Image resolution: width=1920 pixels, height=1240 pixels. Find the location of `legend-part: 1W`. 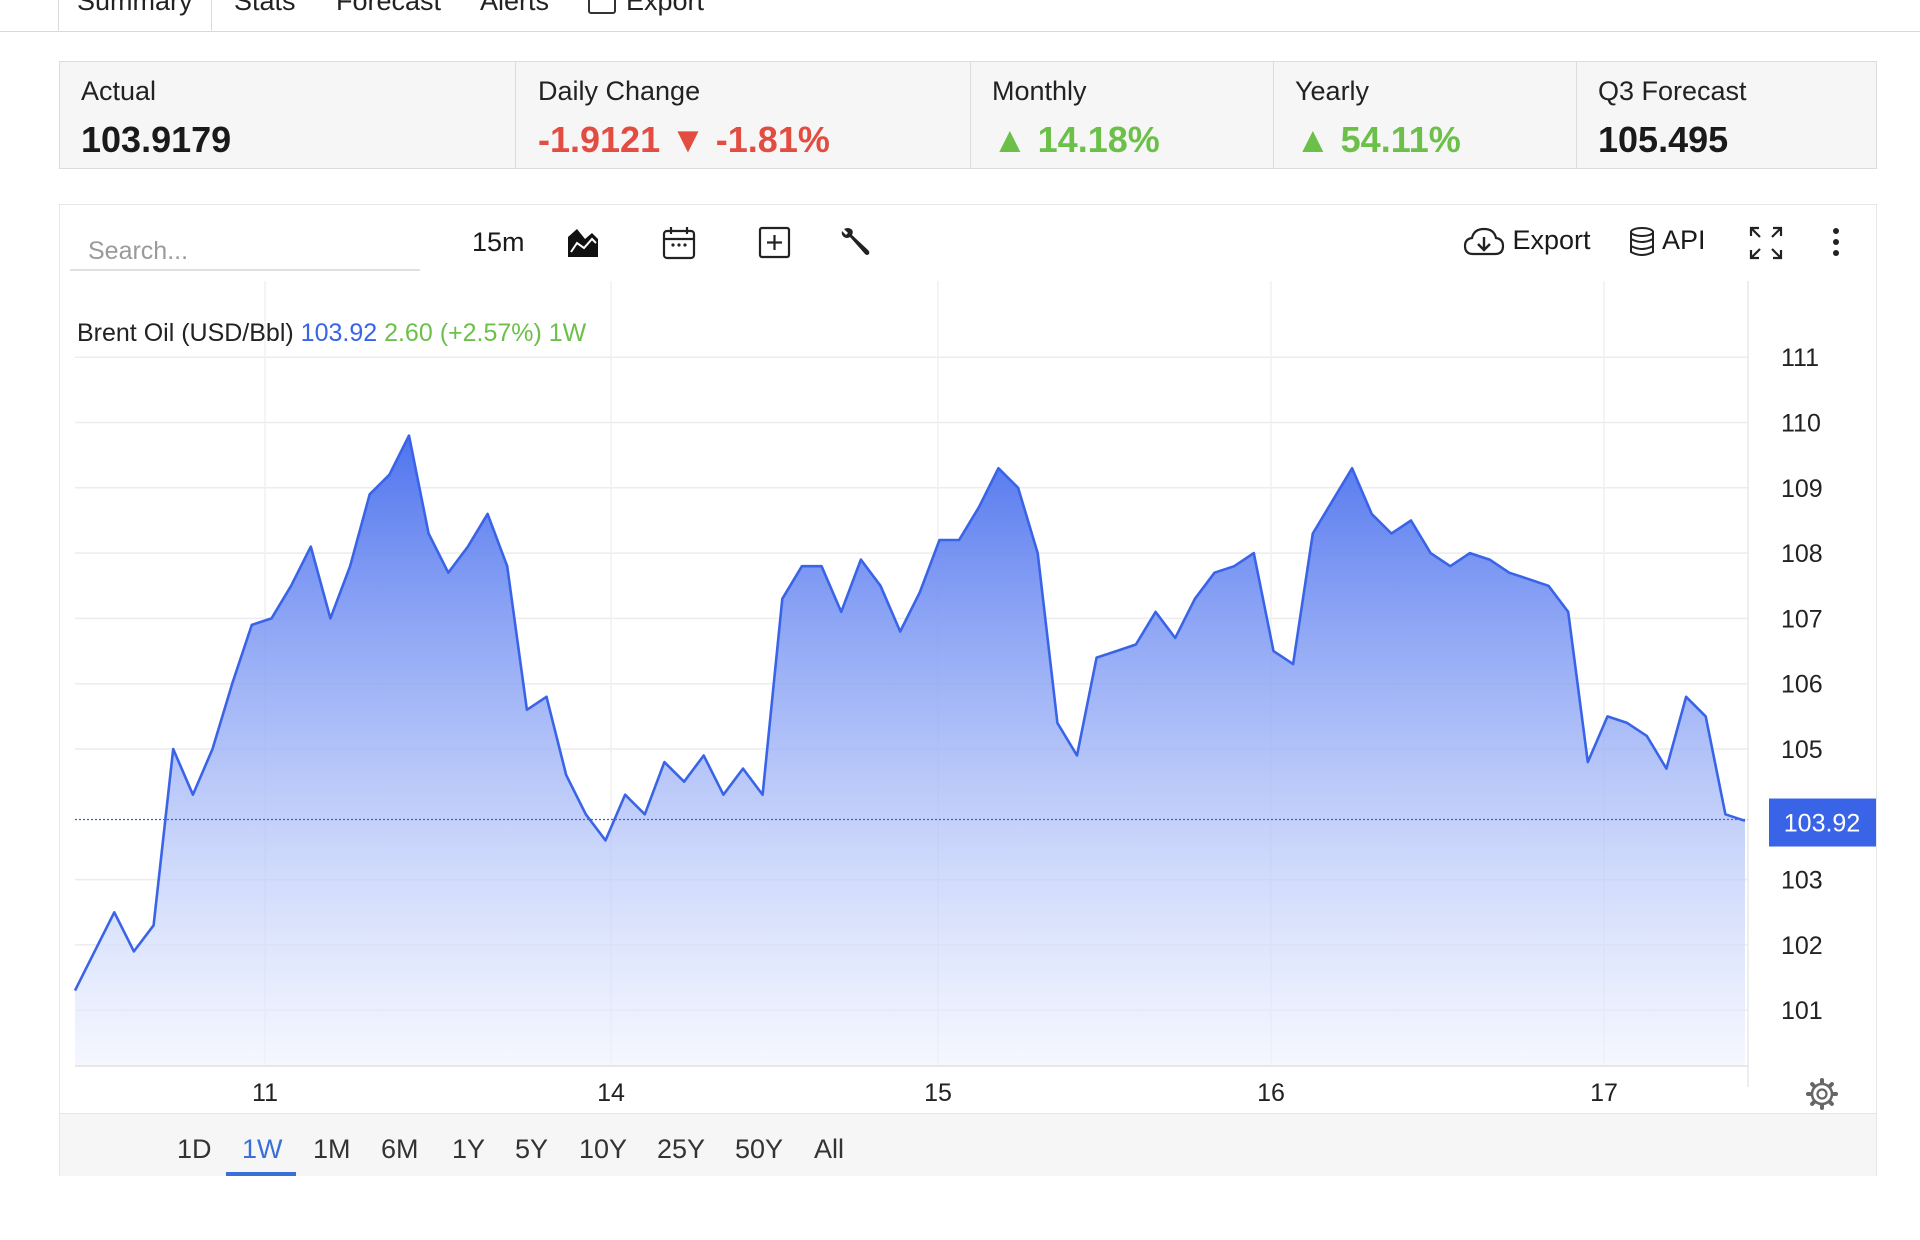

legend-part: 1W is located at coordinates (564, 333).